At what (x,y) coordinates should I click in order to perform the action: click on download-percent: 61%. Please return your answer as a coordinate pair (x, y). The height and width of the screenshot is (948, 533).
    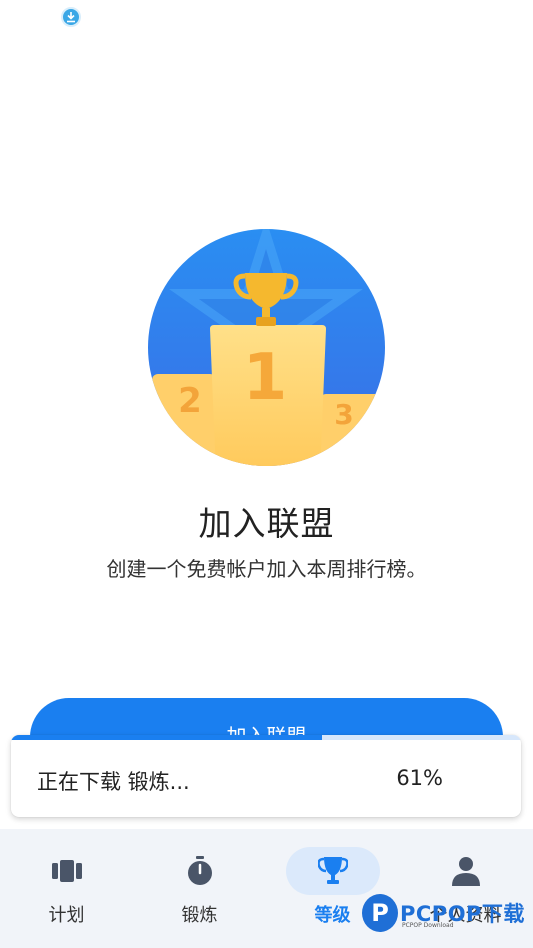
    Looking at the image, I should click on (419, 778).